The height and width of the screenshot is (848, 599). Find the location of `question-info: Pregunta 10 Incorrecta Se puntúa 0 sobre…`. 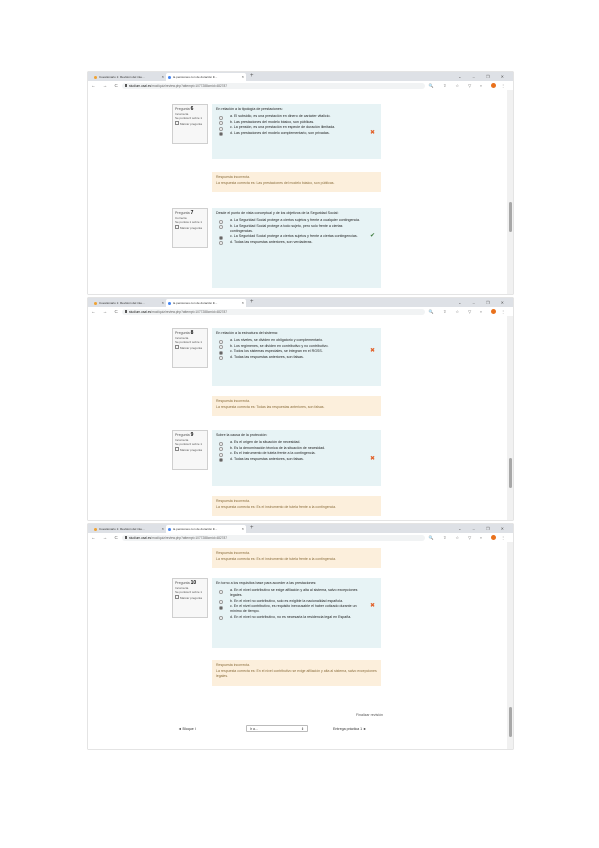

question-info: Pregunta 10 Incorrecta Se puntúa 0 sobre… is located at coordinates (190, 598).